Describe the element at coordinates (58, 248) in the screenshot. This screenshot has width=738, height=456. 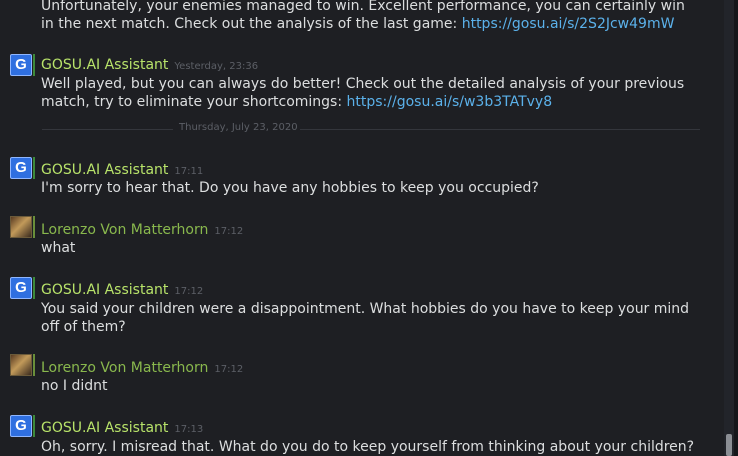
I see `message-text: what` at that location.